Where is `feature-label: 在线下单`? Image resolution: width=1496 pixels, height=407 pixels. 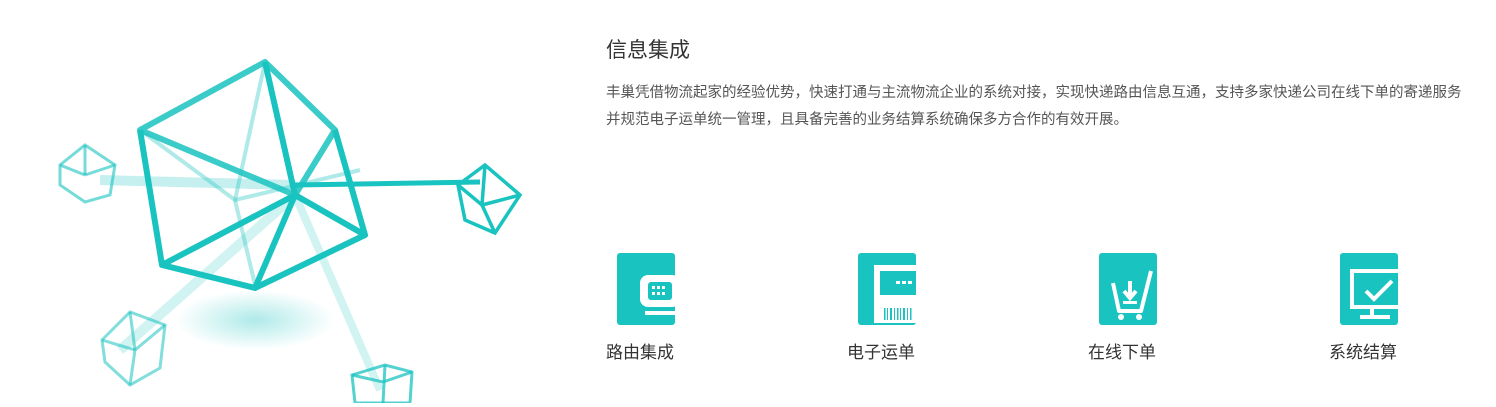 feature-label: 在线下单 is located at coordinates (1122, 353).